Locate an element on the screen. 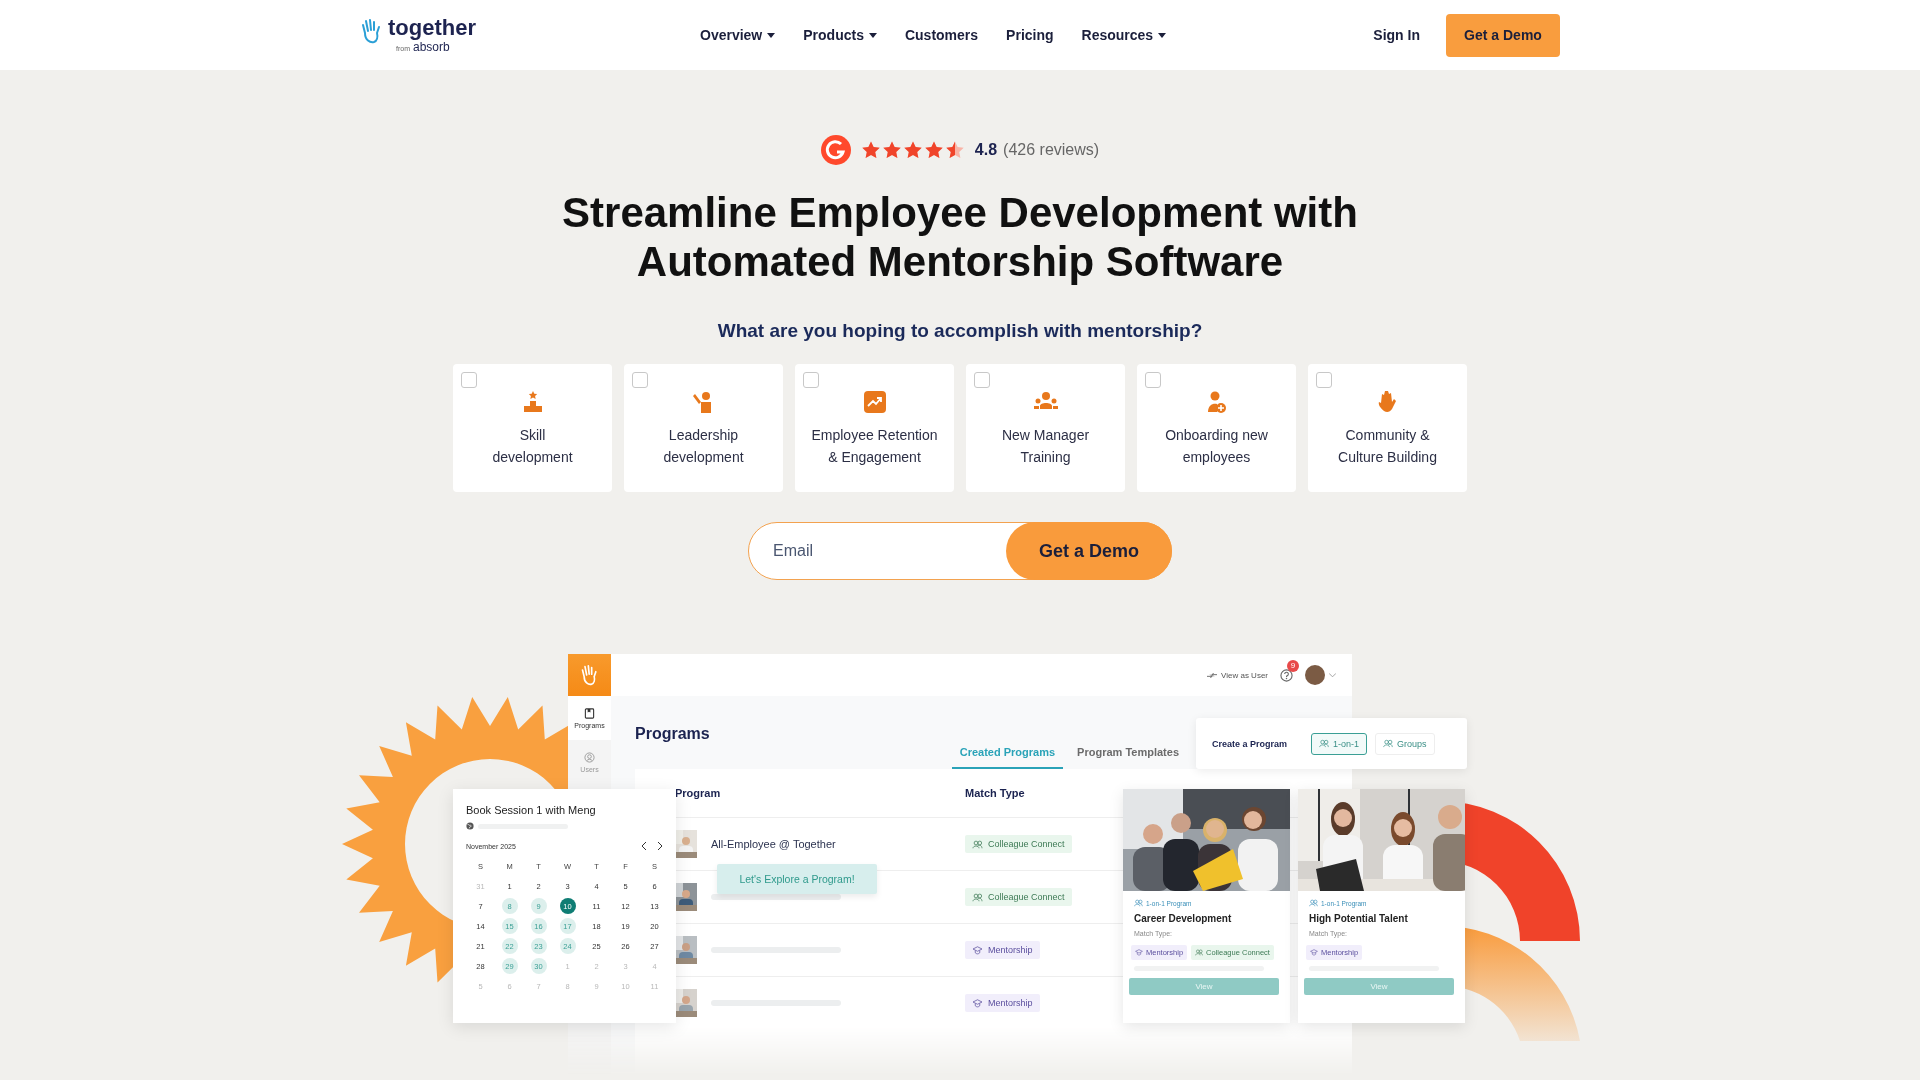 Image resolution: width=1920 pixels, height=1080 pixels. review-count: (426 reviews) is located at coordinates (1051, 150).